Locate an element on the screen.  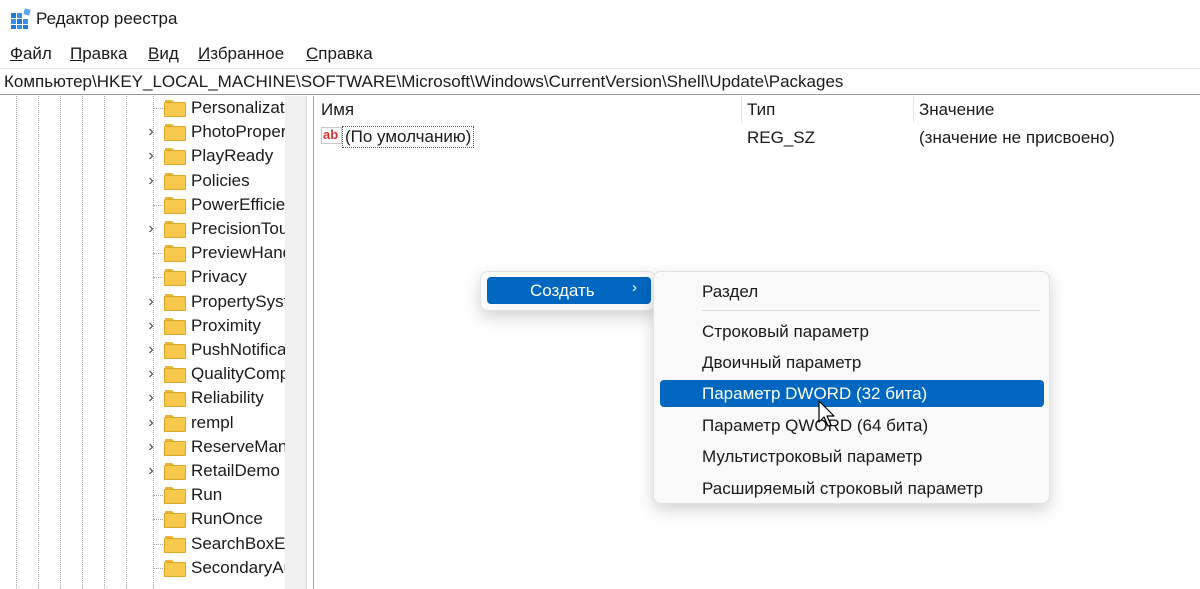
submenu-item-binary: Двоичный параметр is located at coordinates (852, 362).